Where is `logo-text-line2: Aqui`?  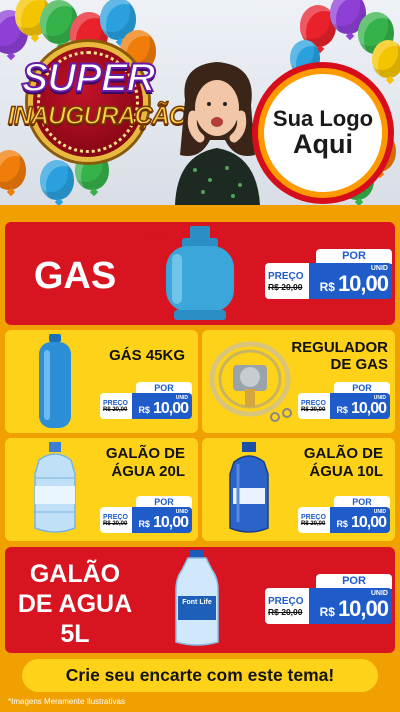
logo-text-line2: Aqui is located at coordinates (323, 144).